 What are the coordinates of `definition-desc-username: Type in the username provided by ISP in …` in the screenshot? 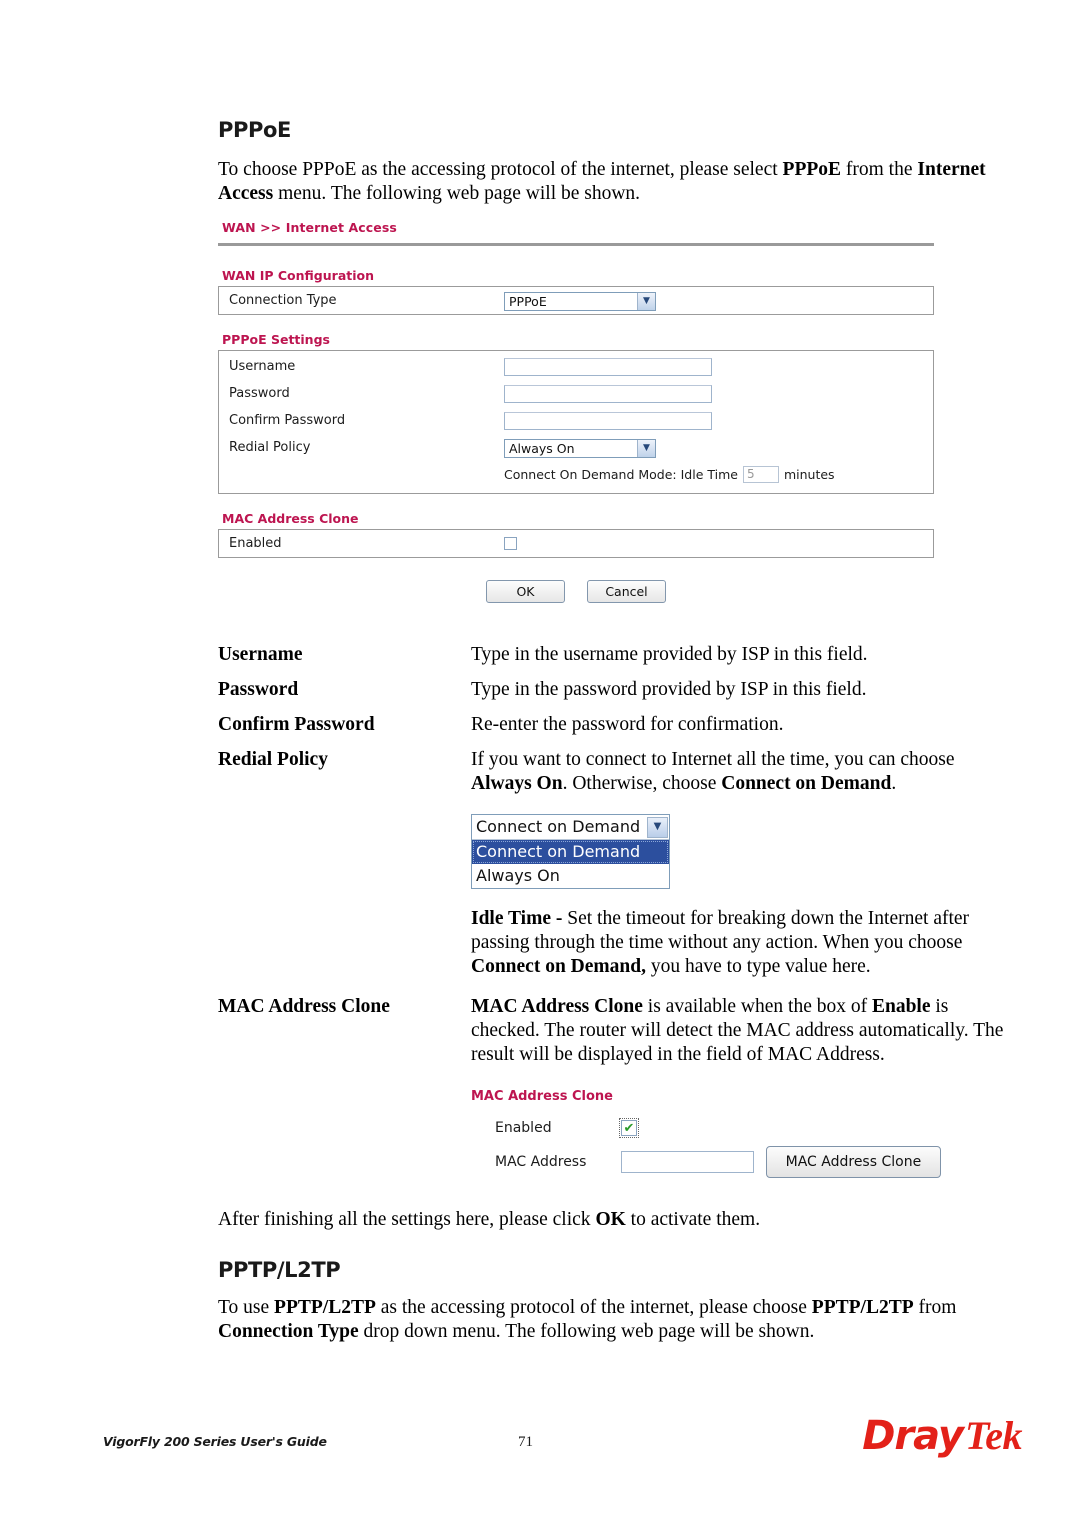 It's located at (669, 654).